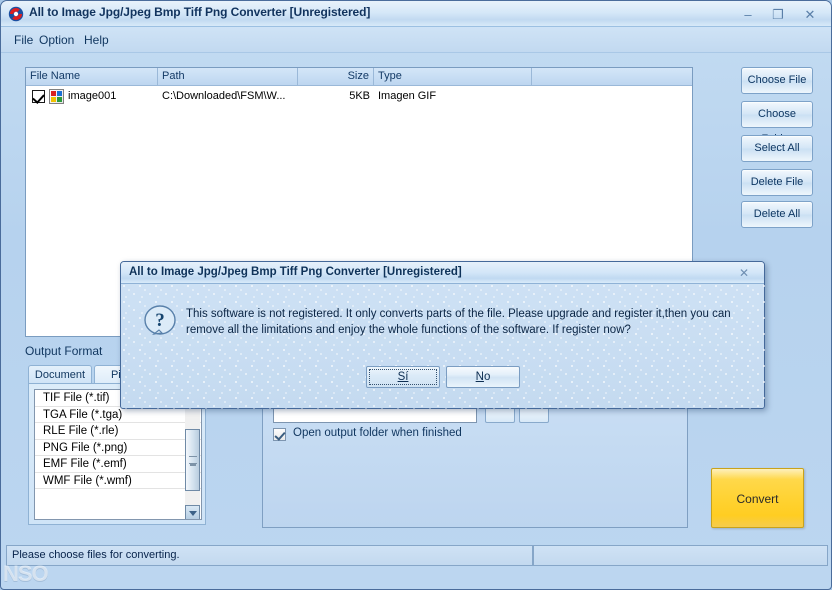 The height and width of the screenshot is (590, 832). I want to click on scrollbar-thumb, so click(192, 460).